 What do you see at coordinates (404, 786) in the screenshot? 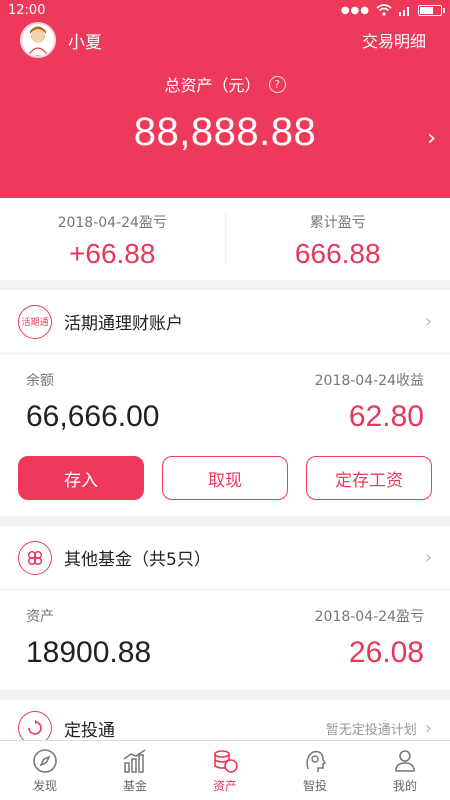
I see `tab-label: 我的` at bounding box center [404, 786].